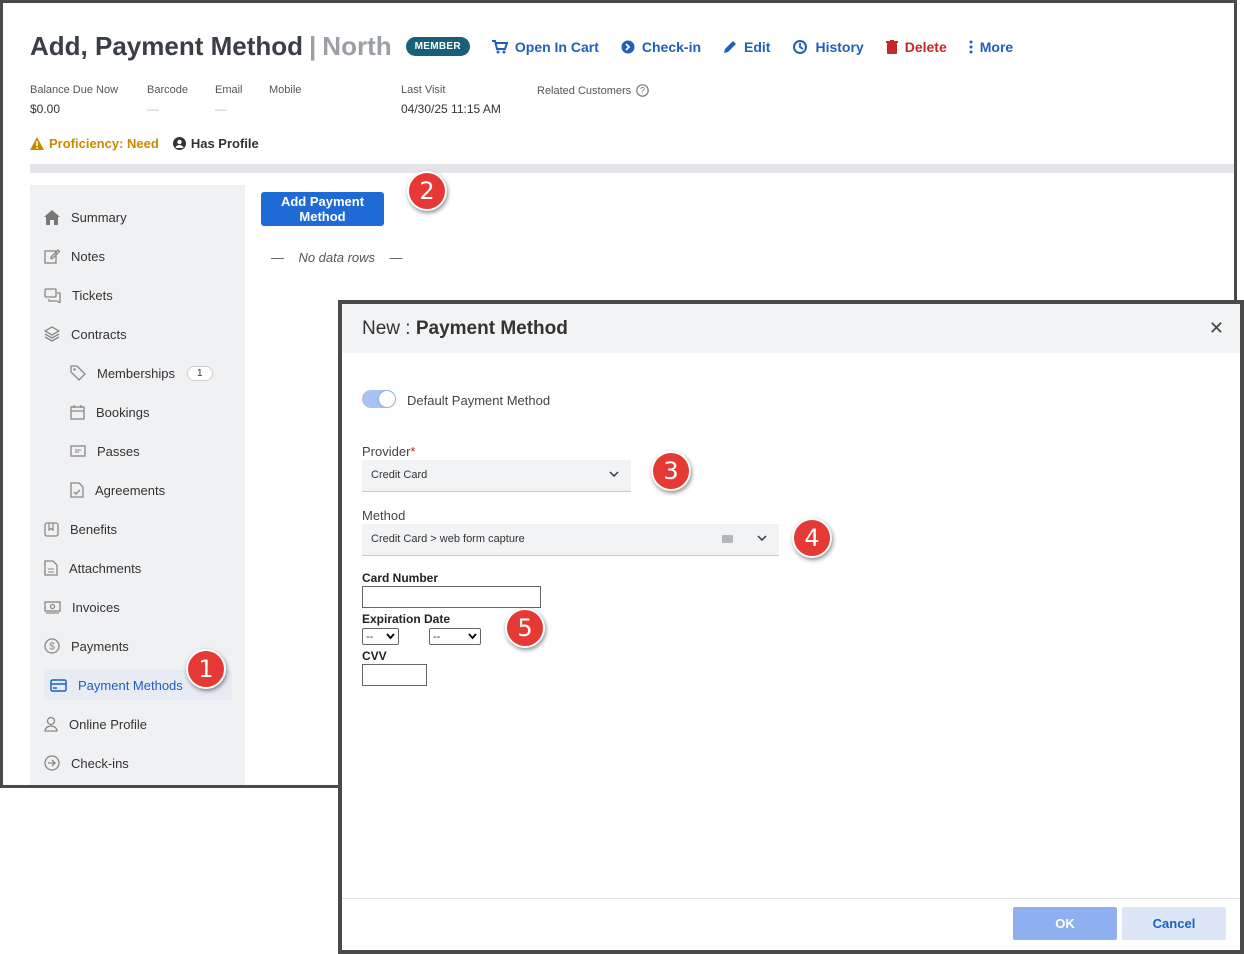  What do you see at coordinates (370, 636) in the screenshot?
I see `exp-month-value: --` at bounding box center [370, 636].